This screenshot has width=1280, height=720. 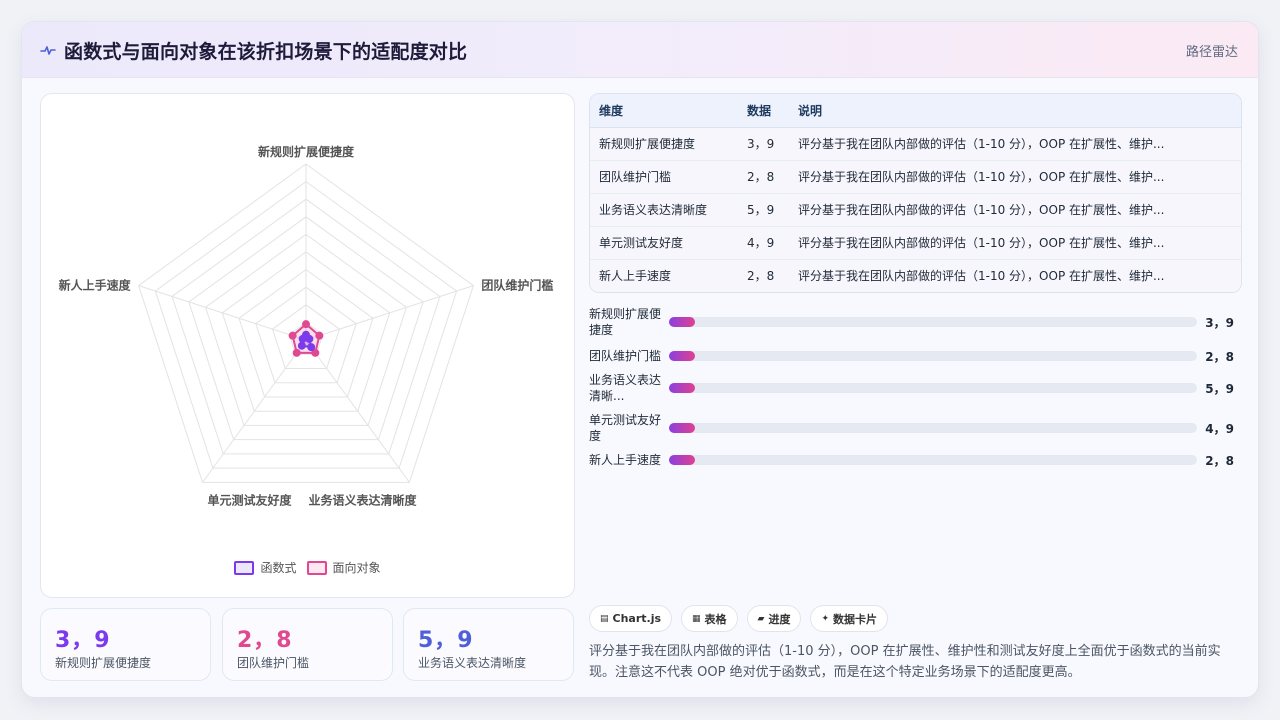 I want to click on legend-item-b: 面向对象, so click(x=343, y=567).